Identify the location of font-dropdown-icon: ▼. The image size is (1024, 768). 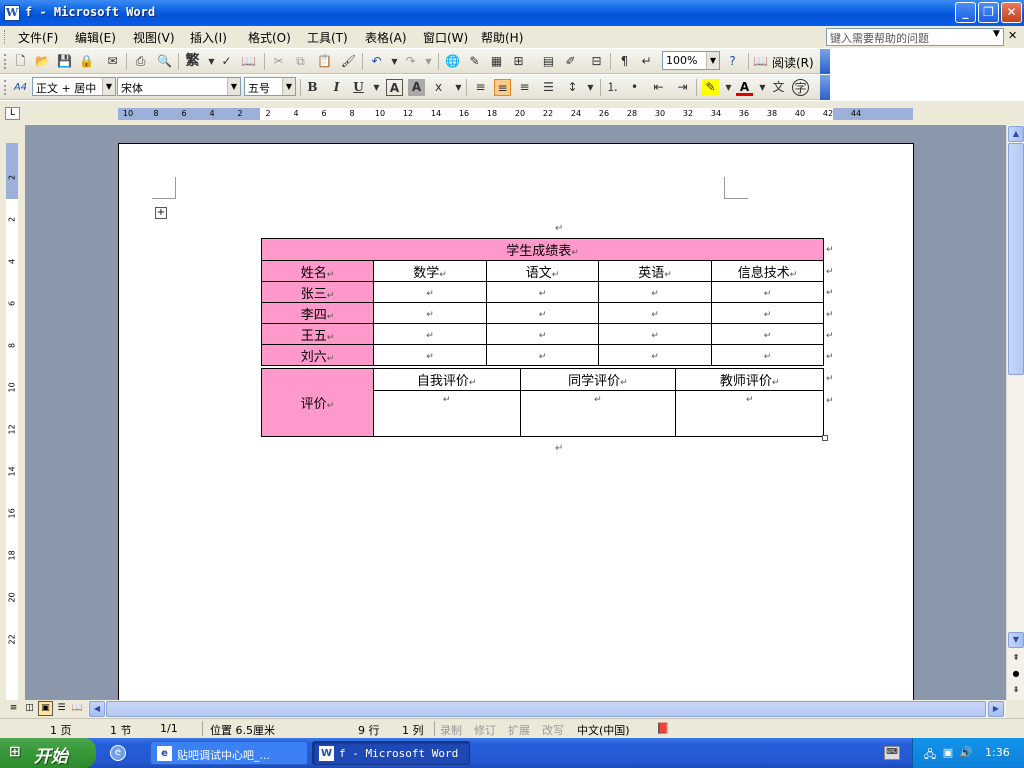
(233, 86).